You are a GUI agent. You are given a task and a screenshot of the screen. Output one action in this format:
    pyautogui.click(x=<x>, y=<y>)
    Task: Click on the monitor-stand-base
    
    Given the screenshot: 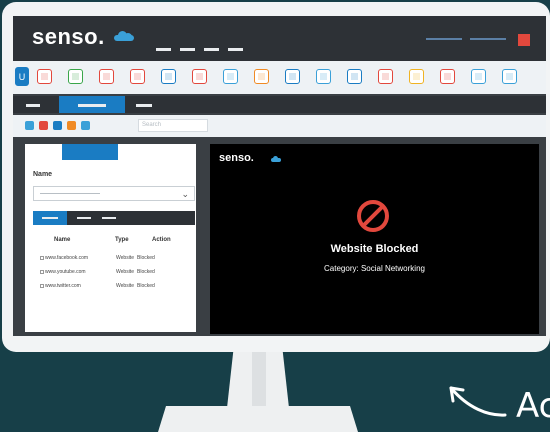 What is the action you would take?
    pyautogui.click(x=258, y=419)
    